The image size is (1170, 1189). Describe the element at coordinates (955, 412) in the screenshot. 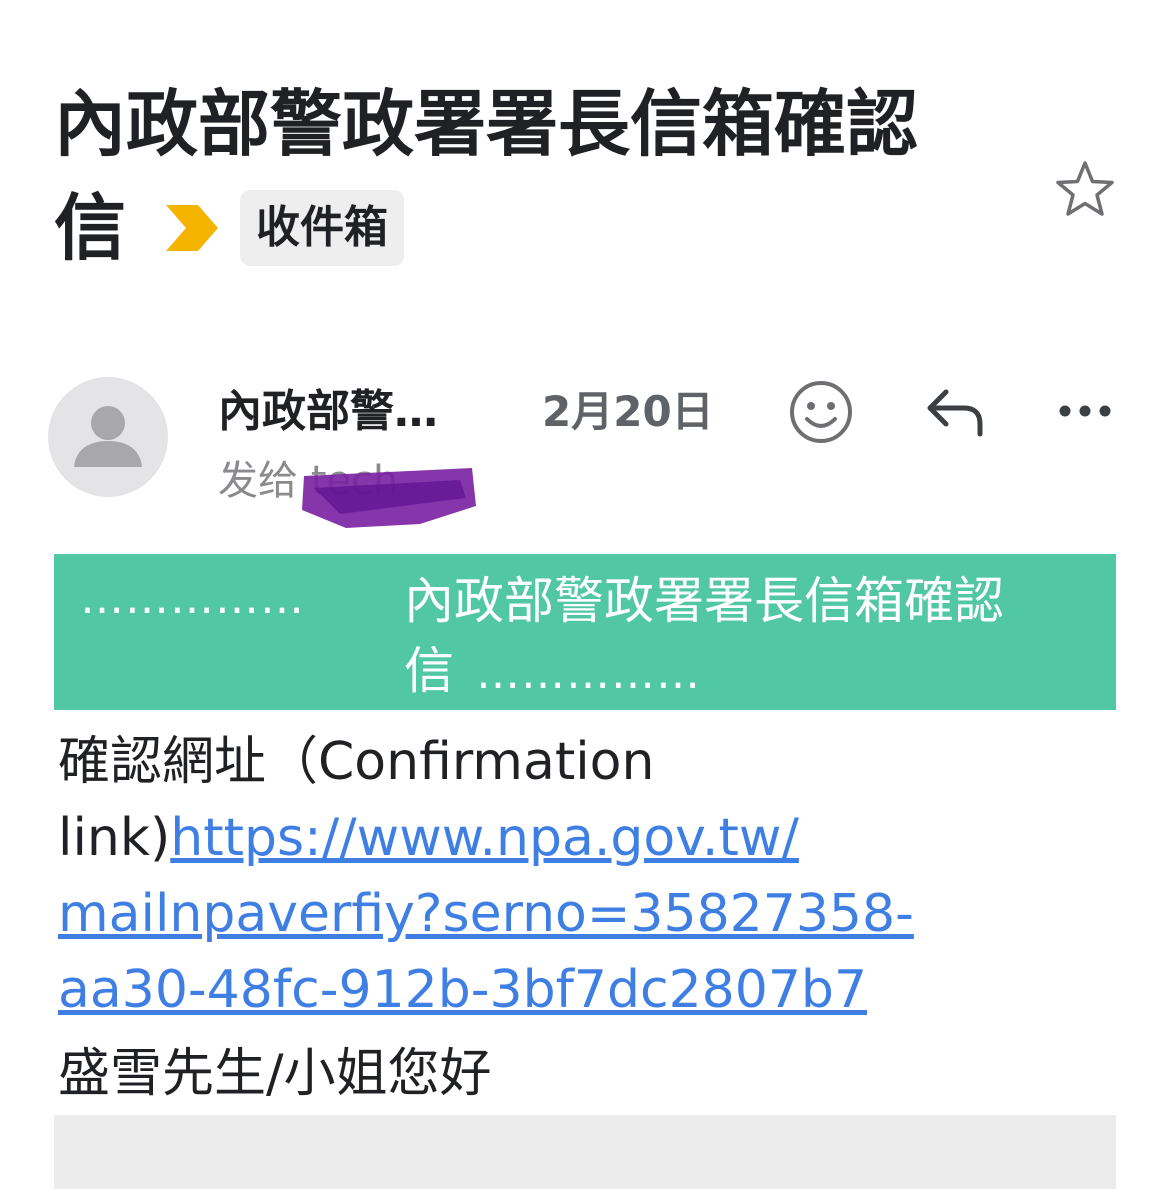

I see `reply-icon` at that location.